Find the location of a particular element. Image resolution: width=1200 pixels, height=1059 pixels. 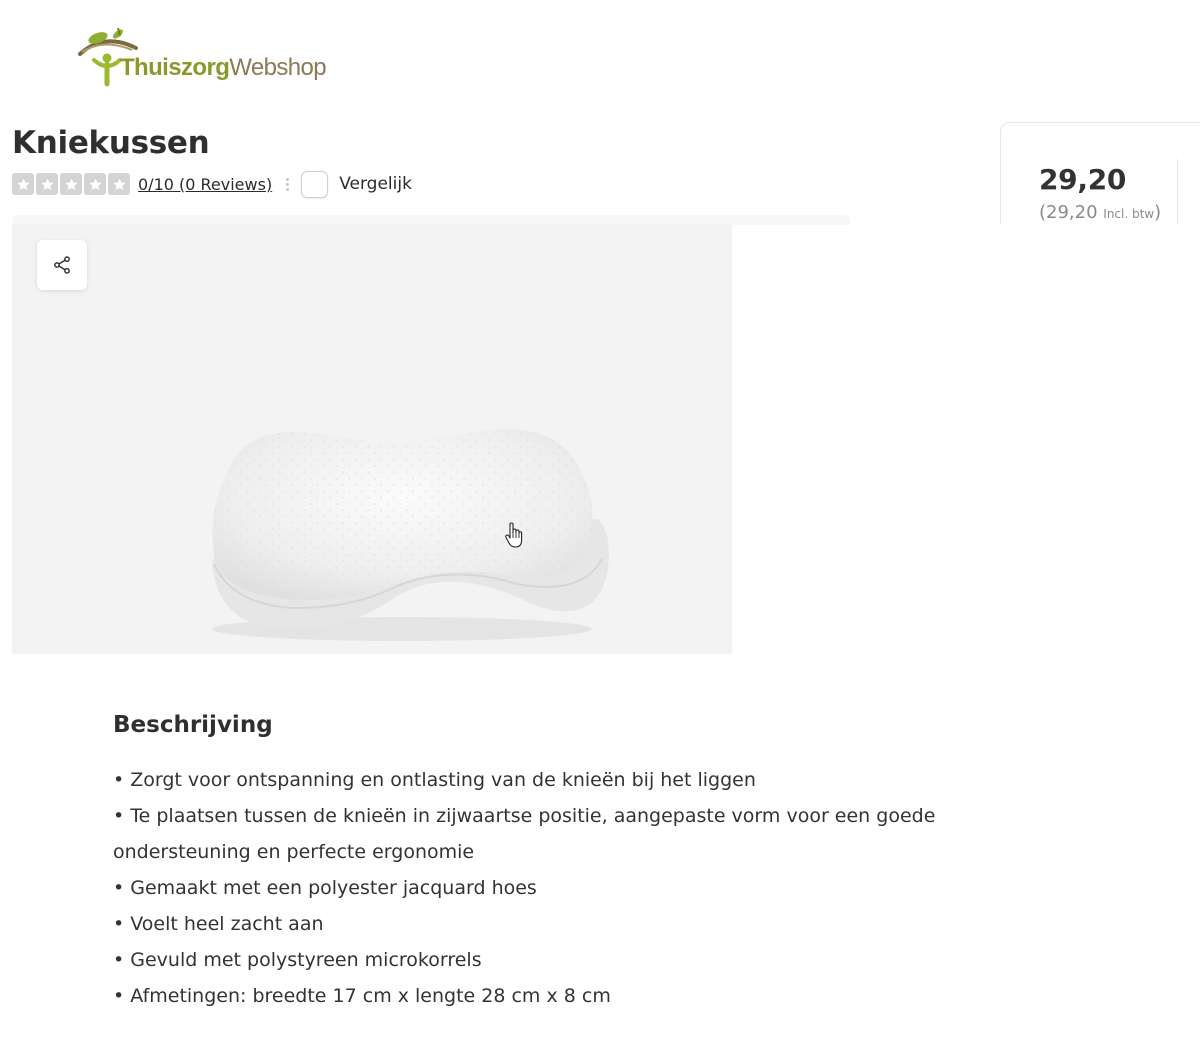

price-incl-value: (29,20 is located at coordinates (1071, 212).